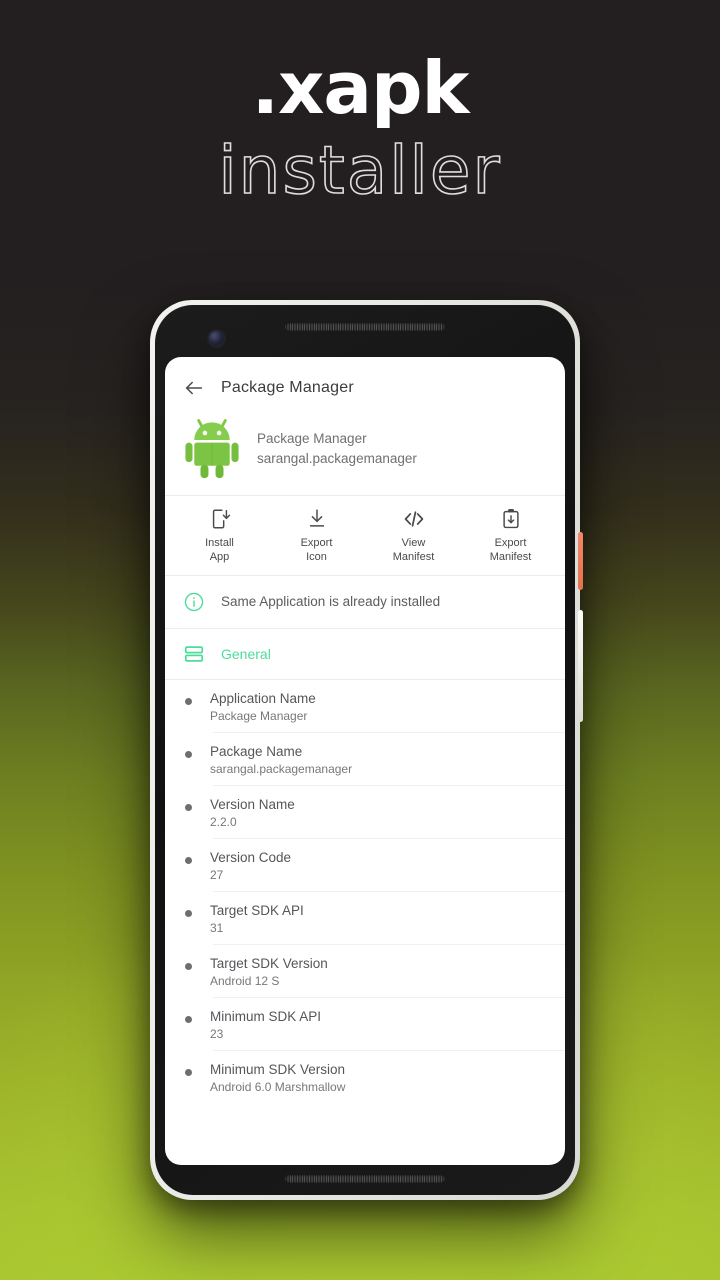 The width and height of the screenshot is (720, 1280). Describe the element at coordinates (413, 550) in the screenshot. I see `view-manifest-label: View Manifest` at that location.